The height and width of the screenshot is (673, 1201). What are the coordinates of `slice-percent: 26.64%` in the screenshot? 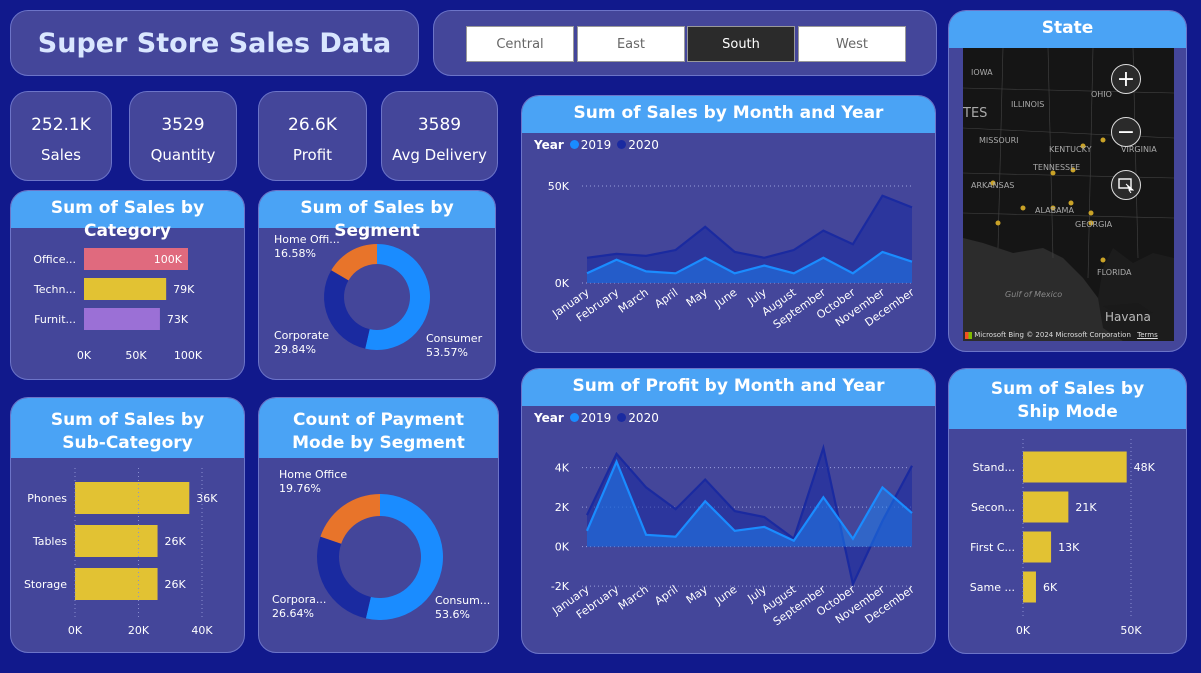 It's located at (293, 613).